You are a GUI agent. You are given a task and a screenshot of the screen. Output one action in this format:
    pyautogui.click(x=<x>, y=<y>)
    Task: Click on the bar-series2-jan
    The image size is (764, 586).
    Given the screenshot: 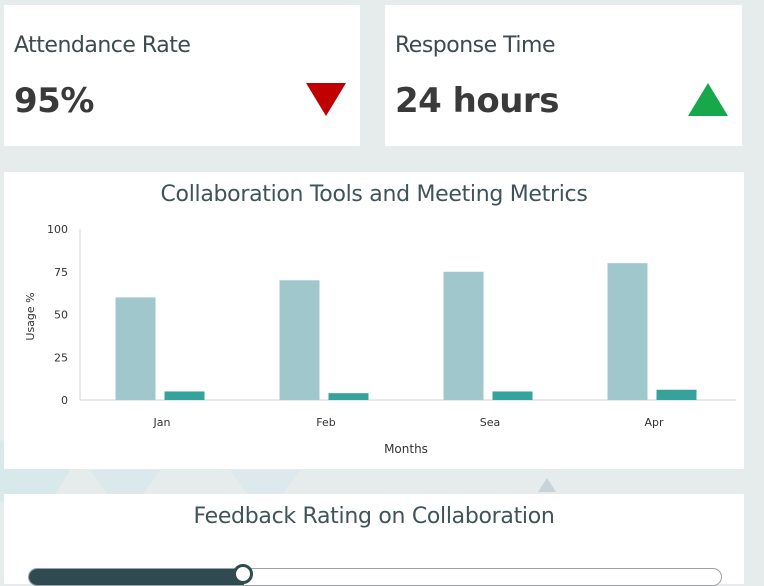 What is the action you would take?
    pyautogui.click(x=184, y=395)
    